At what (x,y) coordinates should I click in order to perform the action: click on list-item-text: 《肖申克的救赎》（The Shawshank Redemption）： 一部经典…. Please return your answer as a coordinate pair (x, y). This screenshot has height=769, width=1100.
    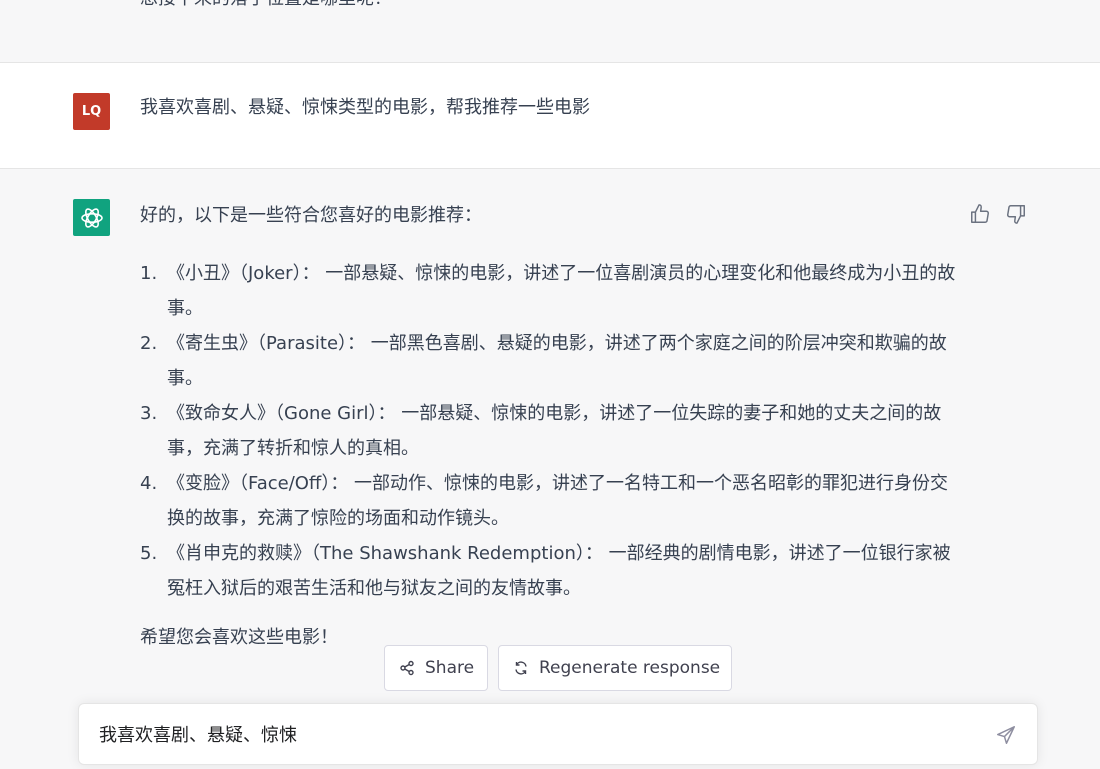
    Looking at the image, I should click on (559, 571).